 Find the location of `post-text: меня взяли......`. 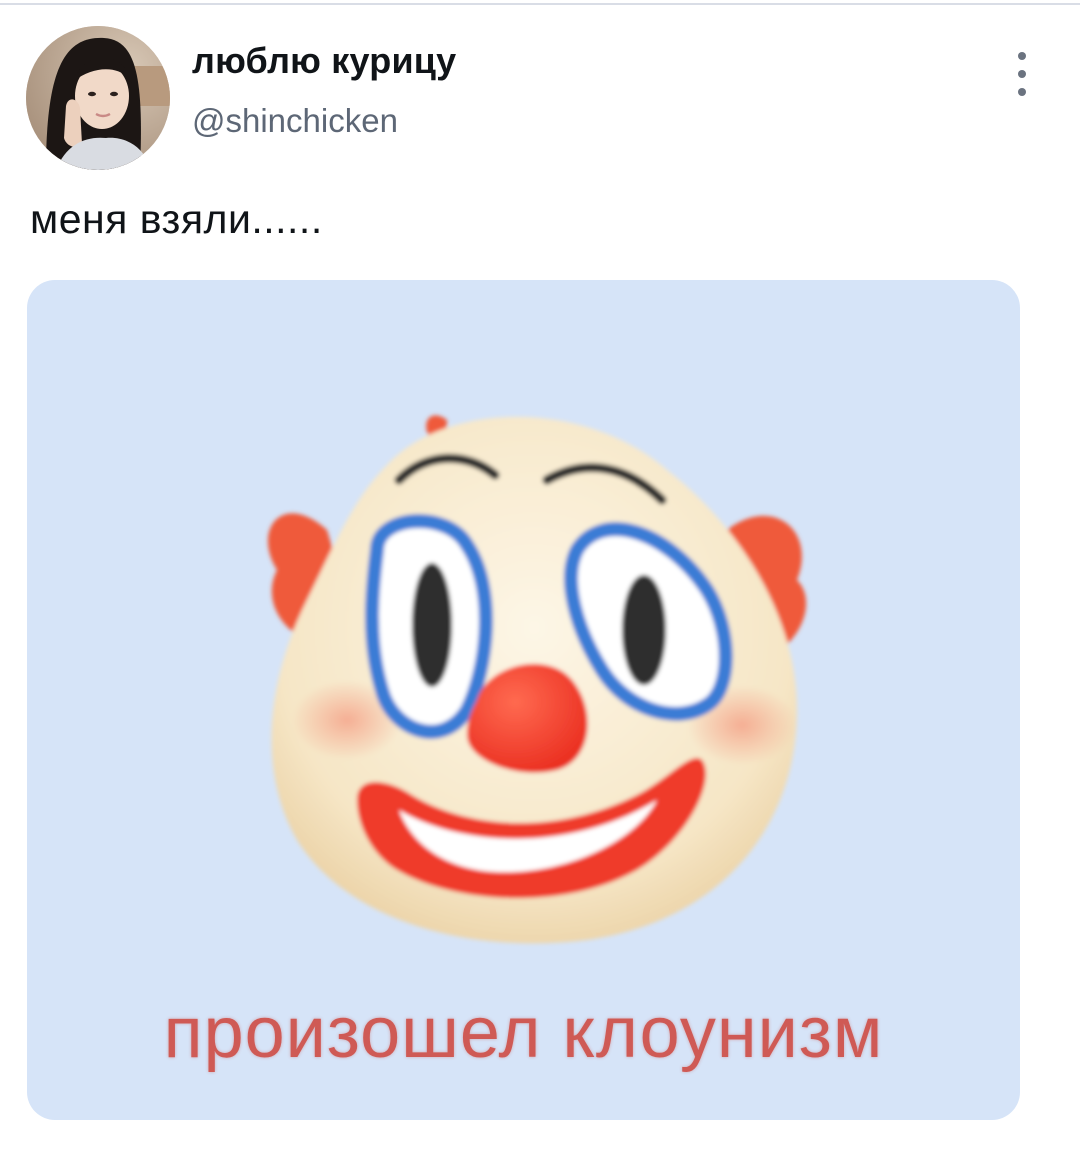

post-text: меня взяли...... is located at coordinates (176, 219).